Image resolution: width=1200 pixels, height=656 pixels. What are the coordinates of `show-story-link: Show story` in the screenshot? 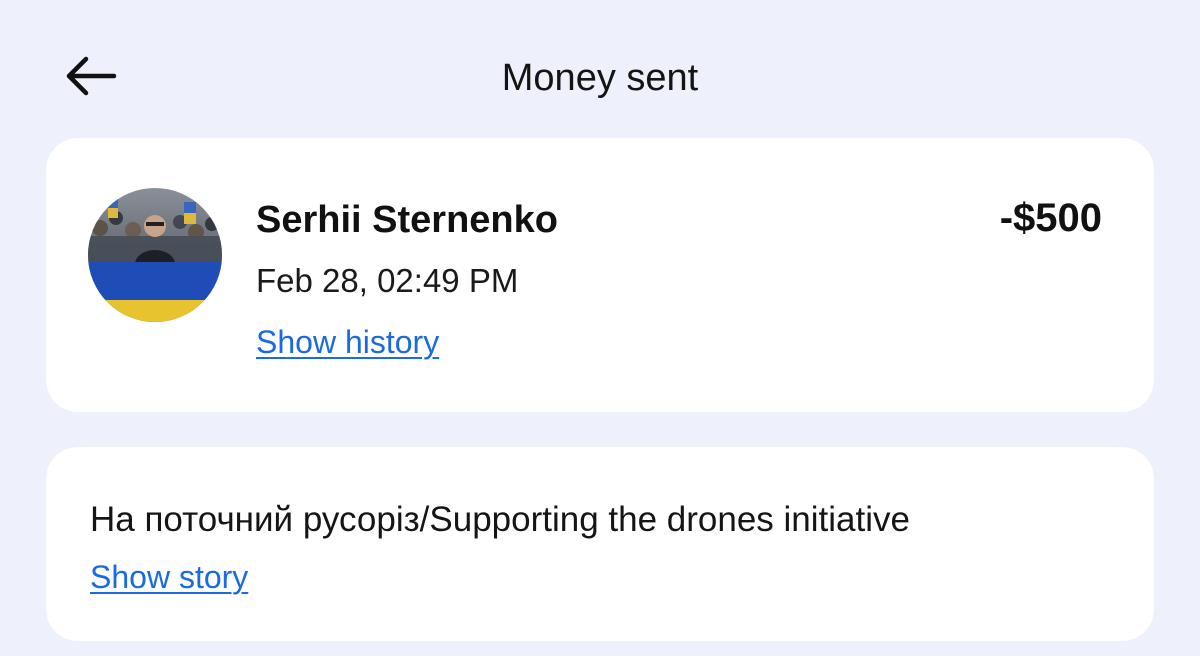 It's located at (169, 577).